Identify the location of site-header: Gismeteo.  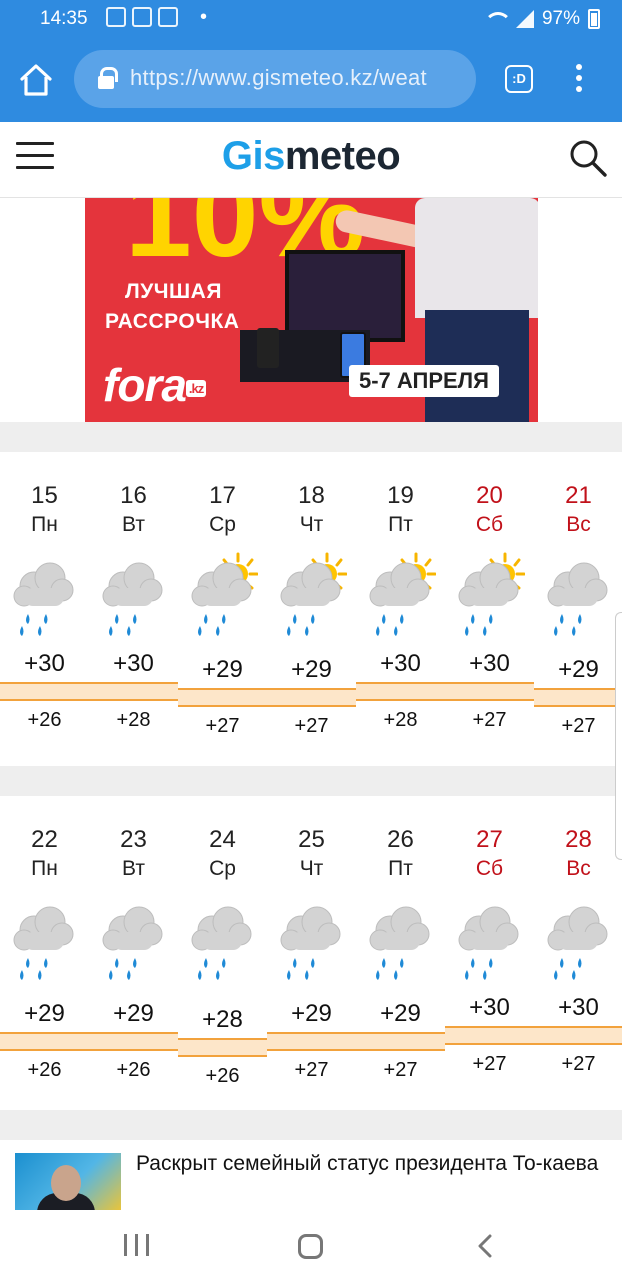
(311, 160).